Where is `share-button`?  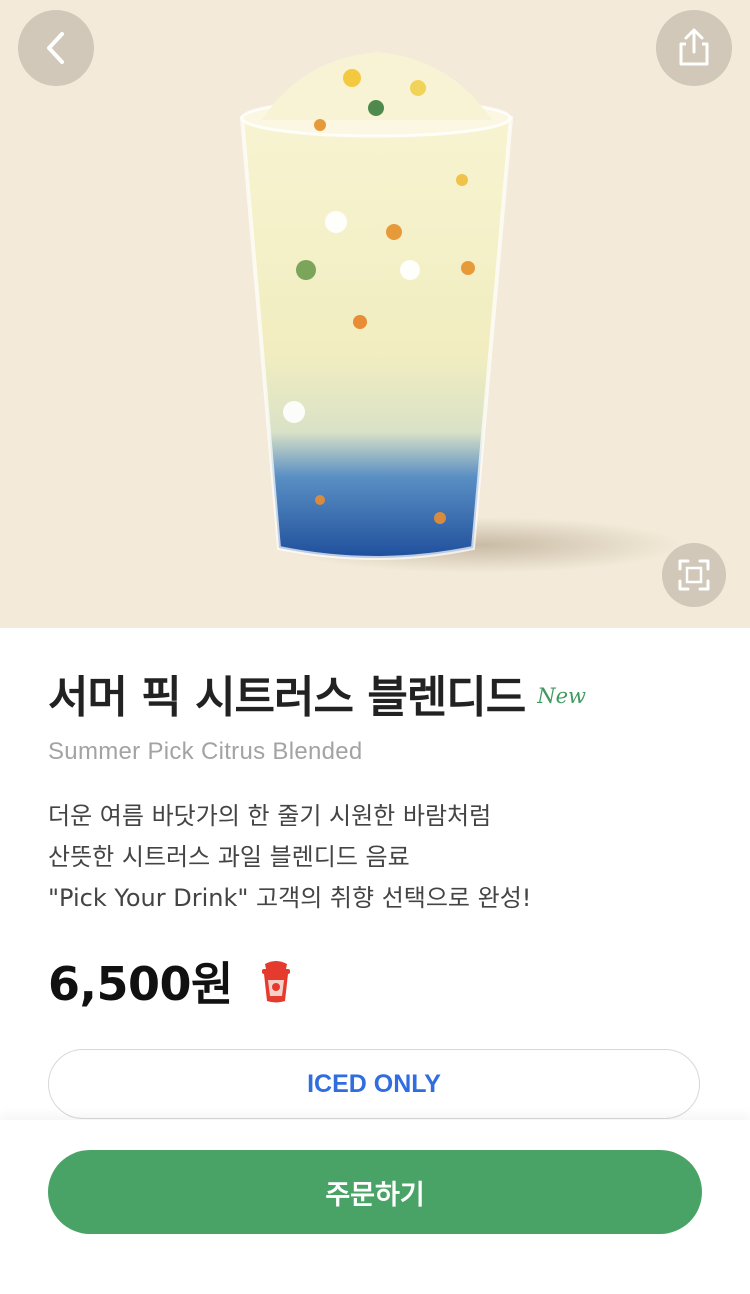
share-button is located at coordinates (694, 48).